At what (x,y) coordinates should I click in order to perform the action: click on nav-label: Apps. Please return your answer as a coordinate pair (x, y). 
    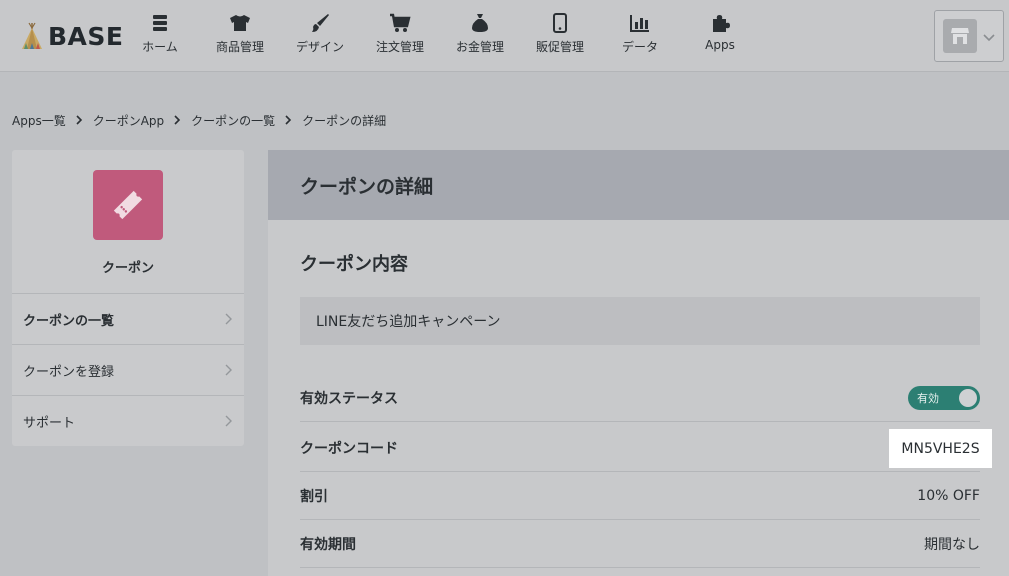
    Looking at the image, I should click on (720, 45).